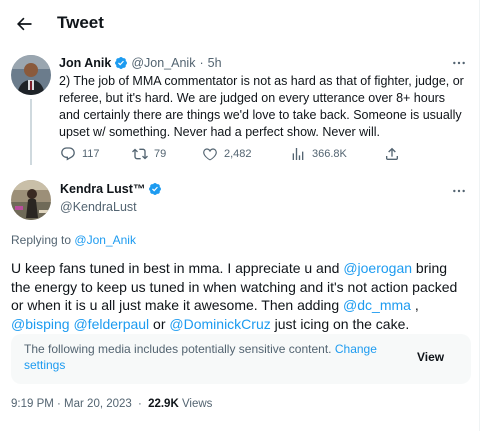 The width and height of the screenshot is (485, 431). Describe the element at coordinates (219, 324) in the screenshot. I see `mention-link: @DominickCruz` at that location.